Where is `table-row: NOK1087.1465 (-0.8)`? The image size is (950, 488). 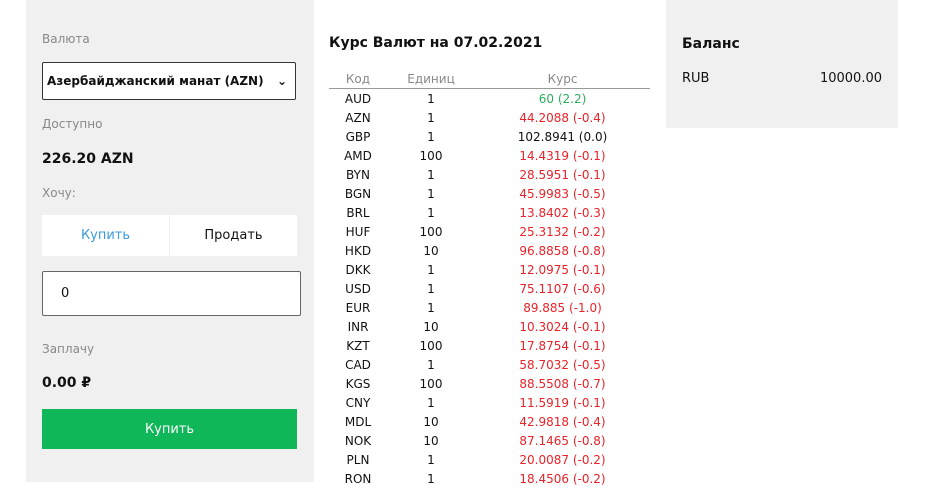
table-row: NOK1087.1465 (-0.8) is located at coordinates (489, 440).